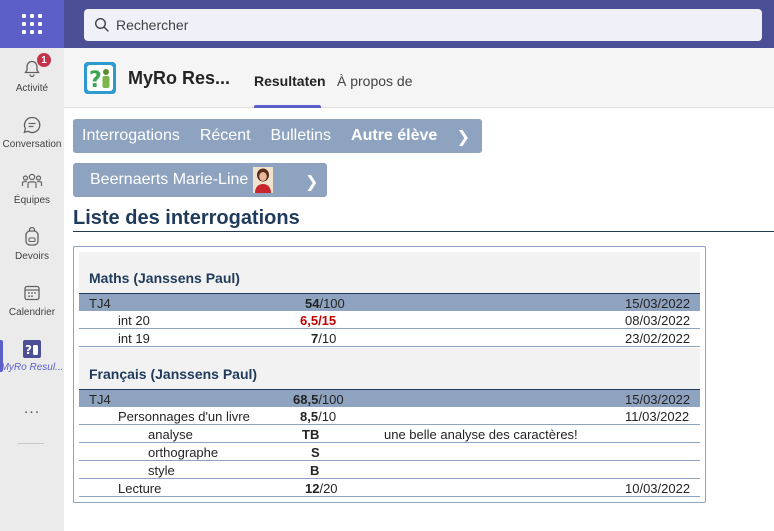 The width and height of the screenshot is (774, 531). I want to click on search-input: Rechercher, so click(423, 25).